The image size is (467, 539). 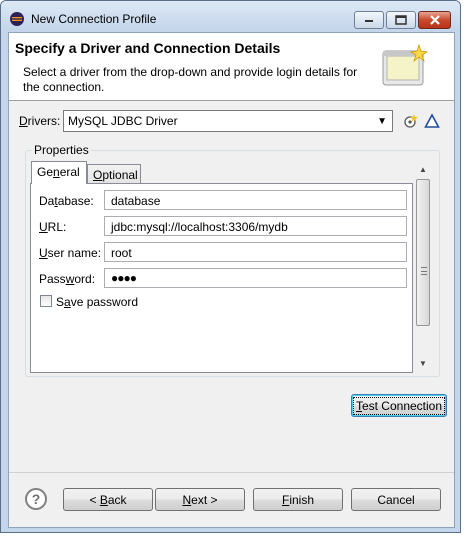 I want to click on minimize-icon, so click(x=369, y=21).